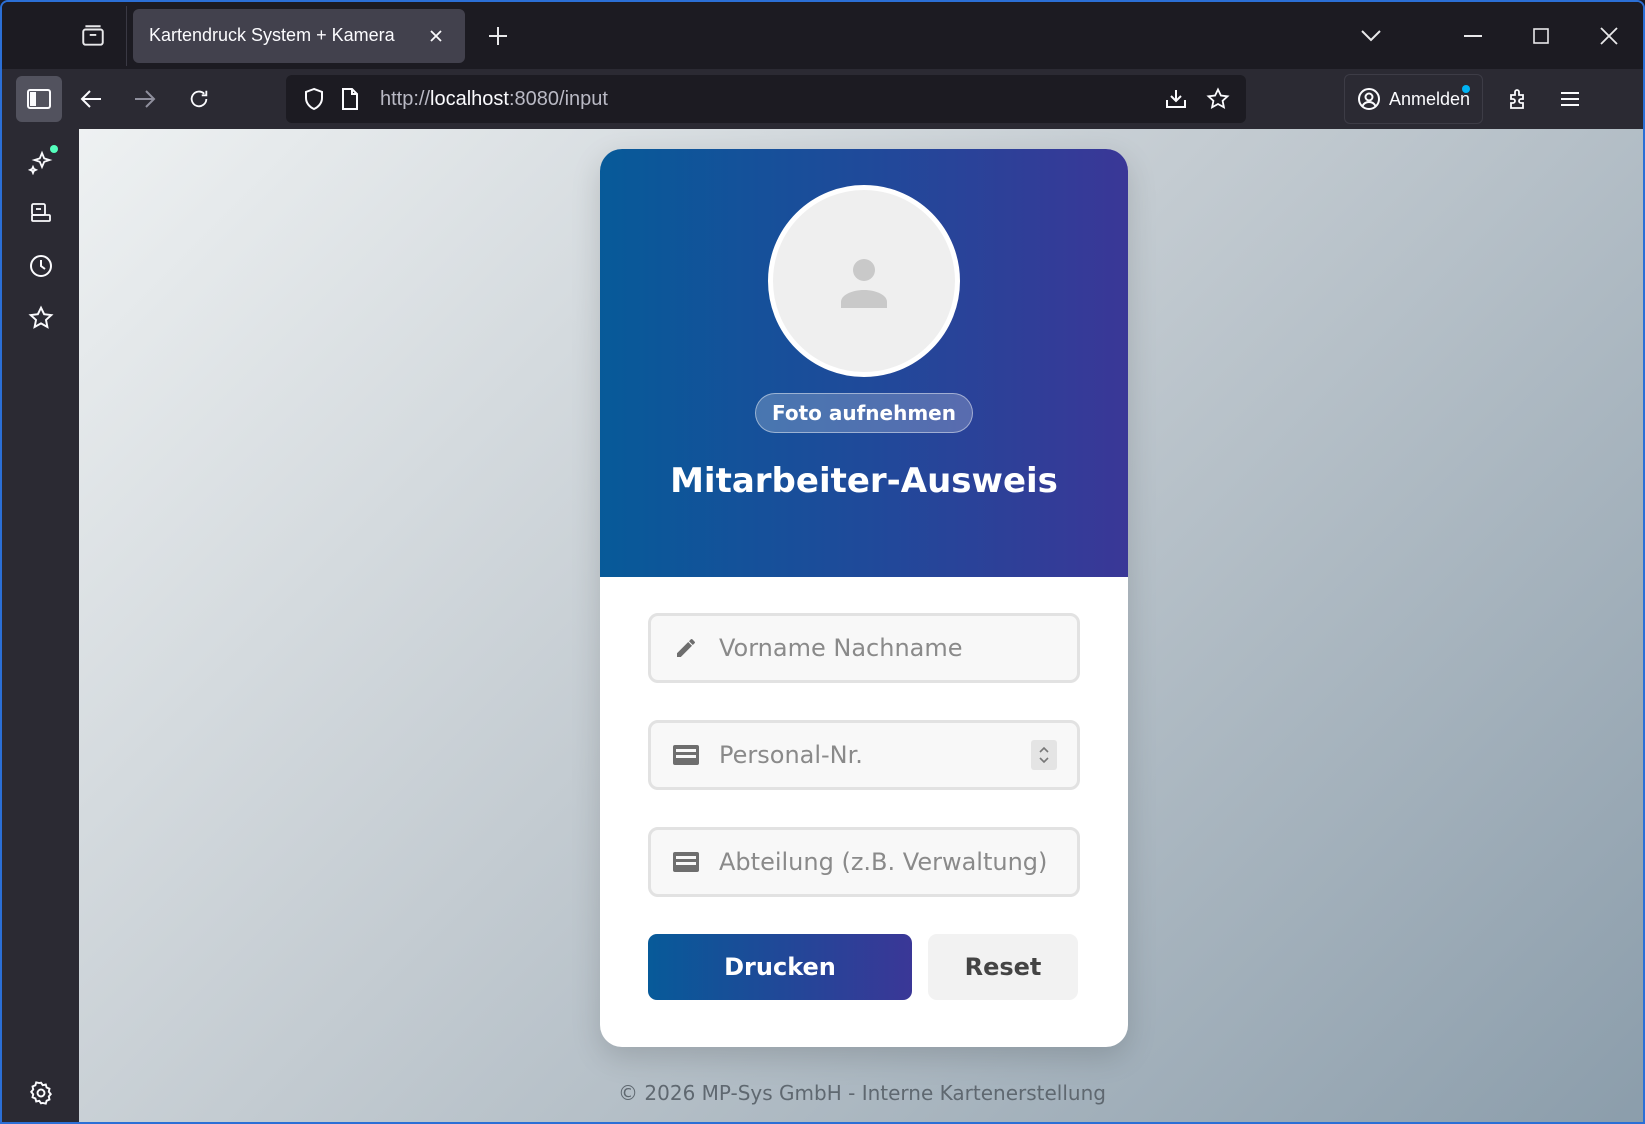 This screenshot has width=1645, height=1124. I want to click on status-dot, so click(53, 149).